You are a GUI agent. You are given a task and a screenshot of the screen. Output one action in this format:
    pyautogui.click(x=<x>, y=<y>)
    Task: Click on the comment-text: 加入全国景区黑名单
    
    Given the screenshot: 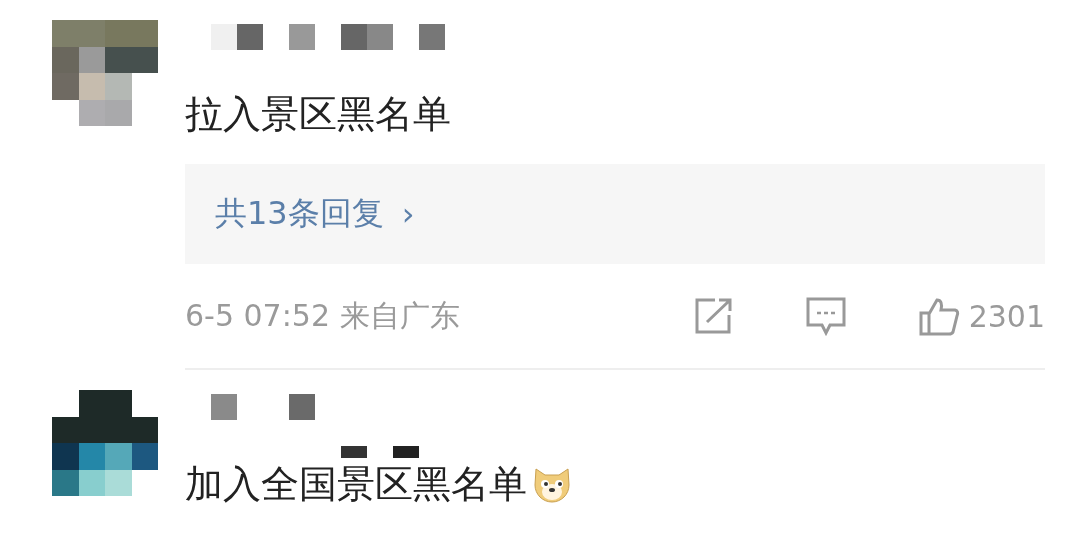 What is the action you would take?
    pyautogui.click(x=356, y=484)
    